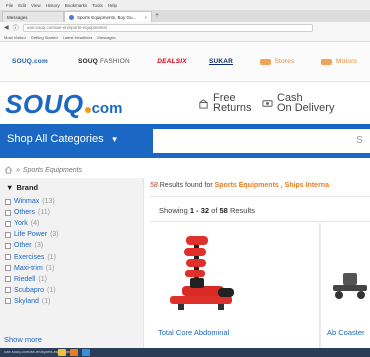 The image size is (370, 357). What do you see at coordinates (346, 61) in the screenshot?
I see `brand-motors-text: Motors` at bounding box center [346, 61].